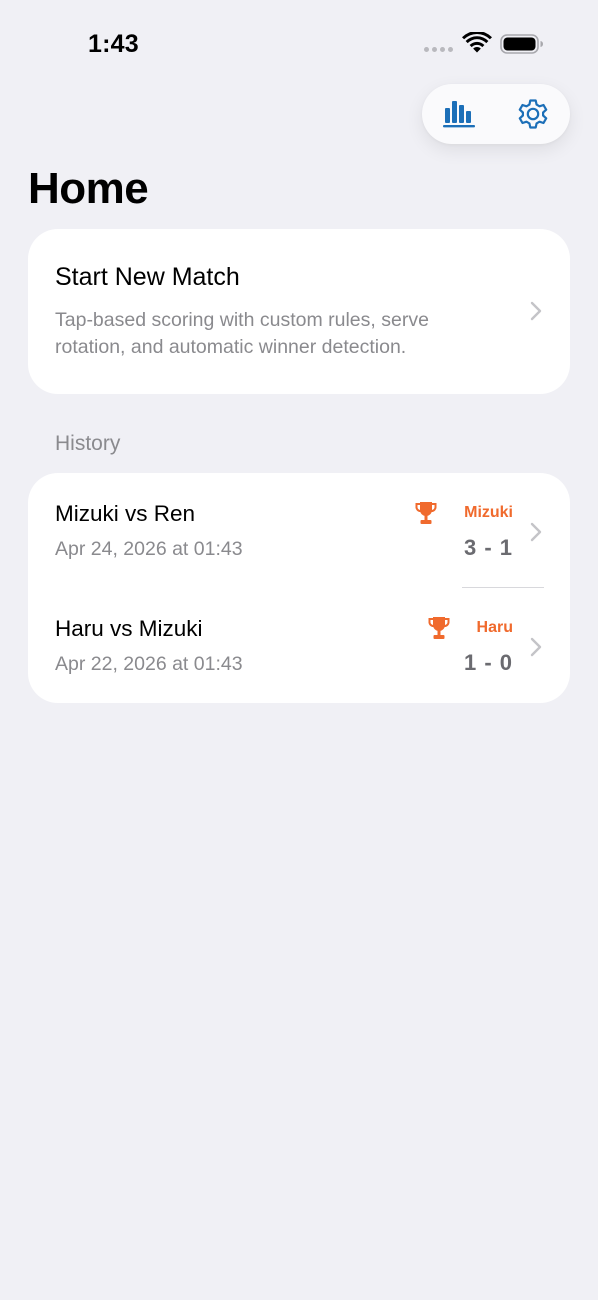  I want to click on match-name: Haru vs Mizuki, so click(129, 628).